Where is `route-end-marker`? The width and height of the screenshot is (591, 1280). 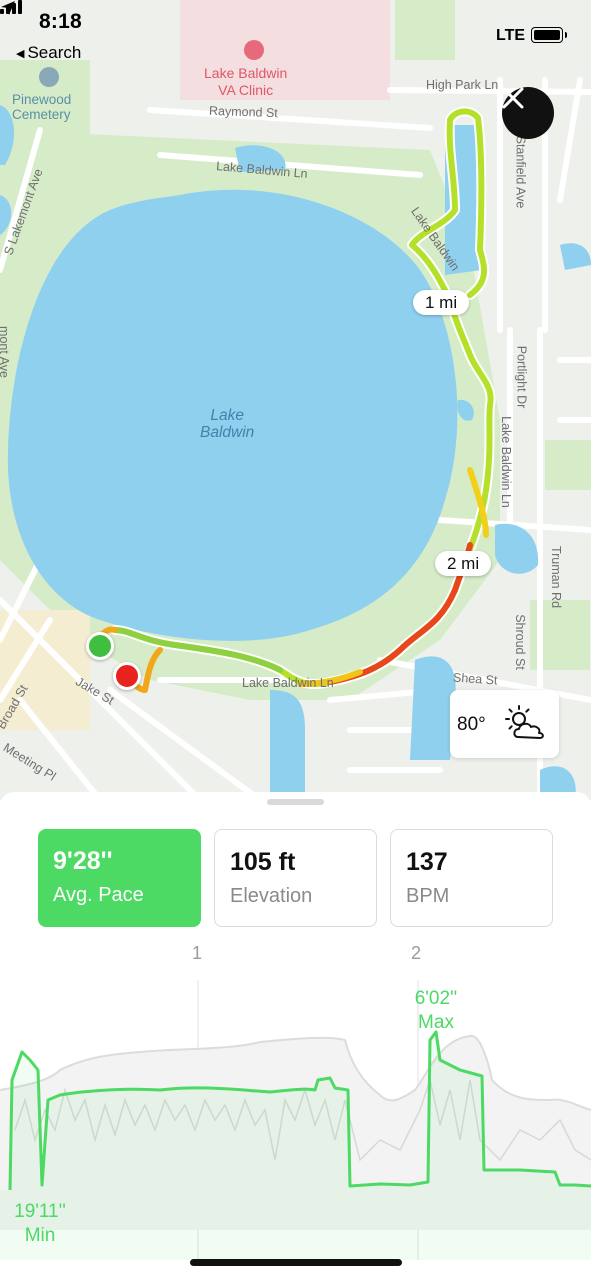
route-end-marker is located at coordinates (127, 676).